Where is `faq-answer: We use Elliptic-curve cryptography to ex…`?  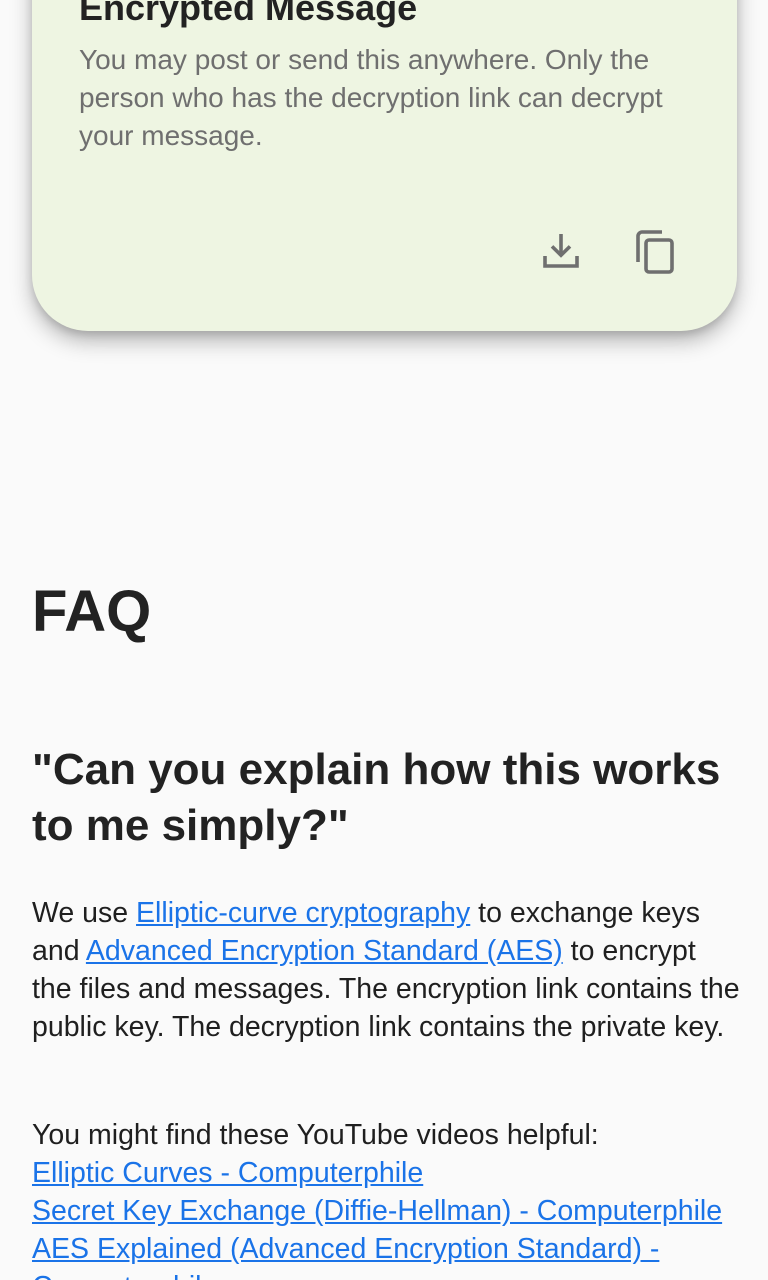
faq-answer: We use Elliptic-curve cryptography to ex… is located at coordinates (387, 970).